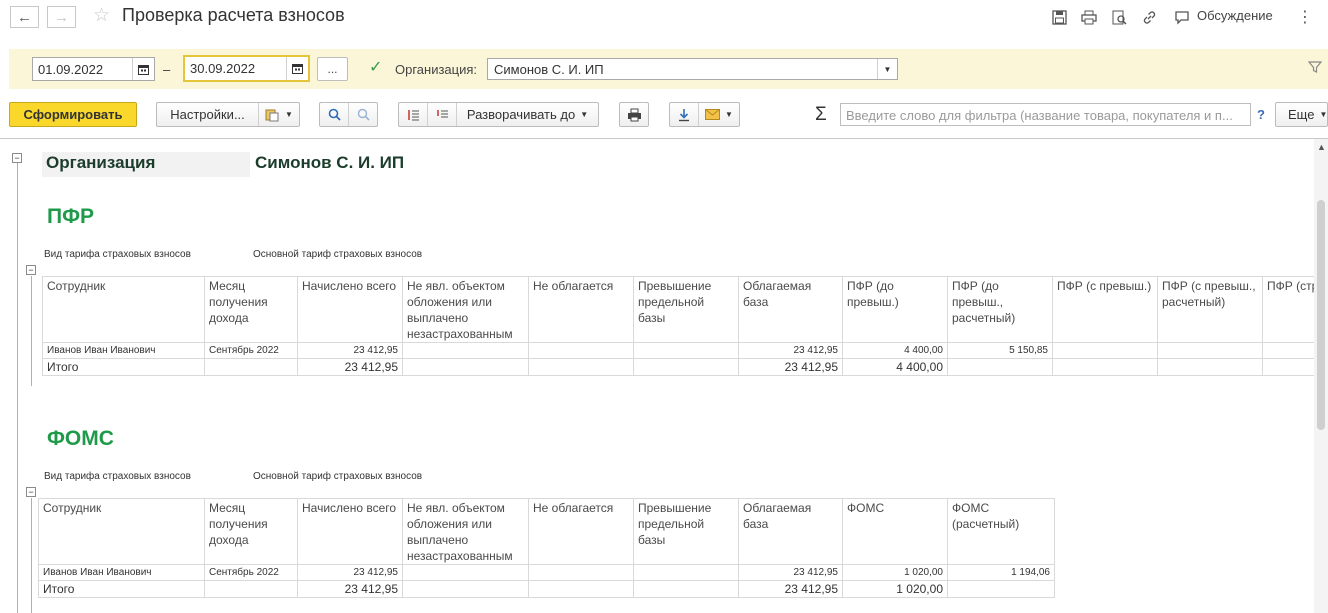 Image resolution: width=1328 pixels, height=613 pixels. Describe the element at coordinates (692, 69) in the screenshot. I see `organization-select: Симонов С. И. ИП ▼` at that location.